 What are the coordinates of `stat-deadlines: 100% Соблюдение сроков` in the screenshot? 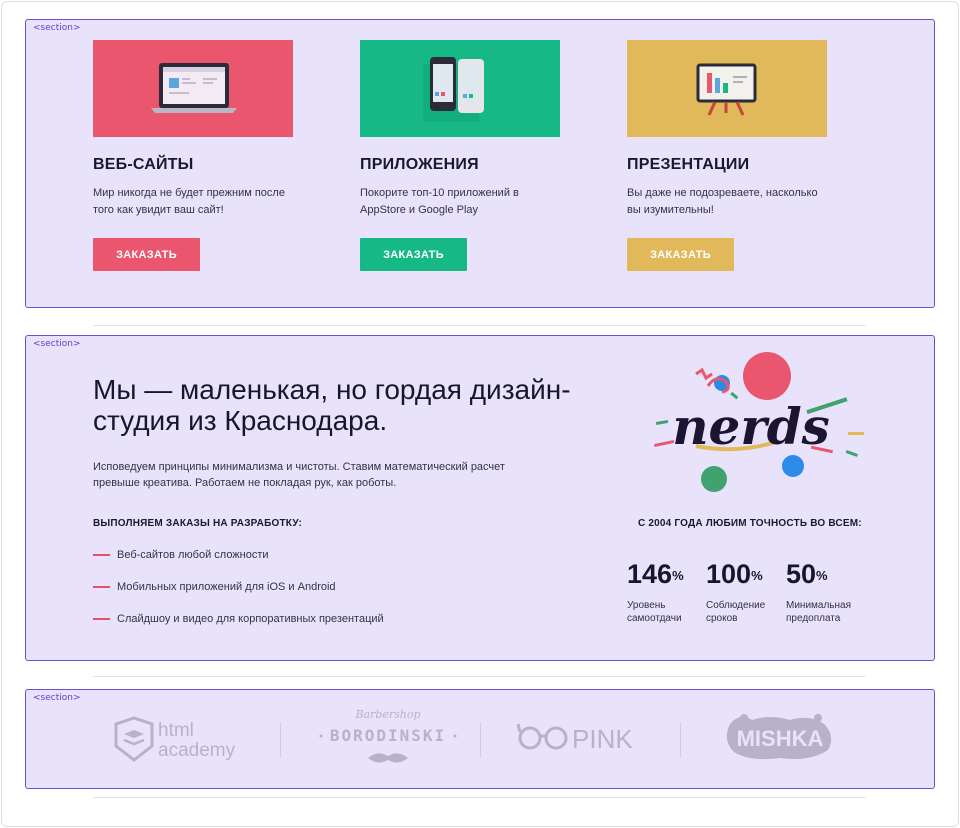 It's located at (746, 592).